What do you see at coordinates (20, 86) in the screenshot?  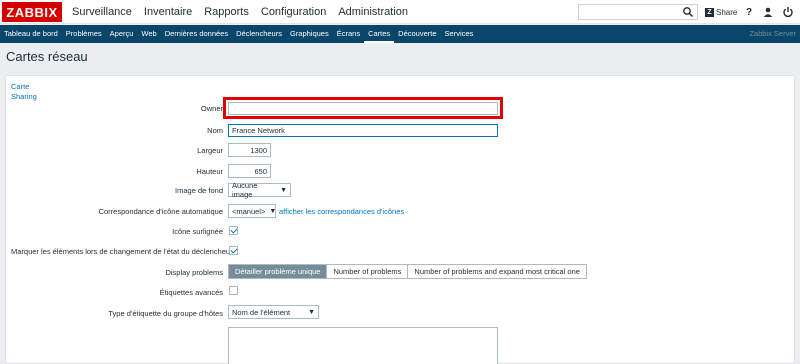 I see `tab-carte: Carte` at bounding box center [20, 86].